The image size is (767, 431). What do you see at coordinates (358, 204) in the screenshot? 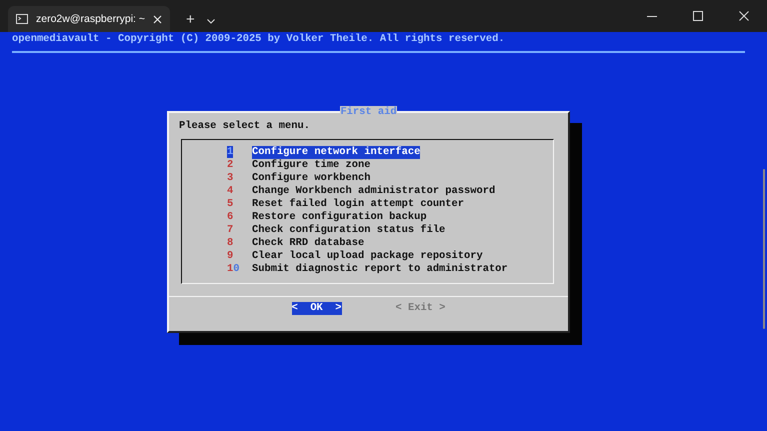
I see `menu-item: Reset failed login attempt counter` at bounding box center [358, 204].